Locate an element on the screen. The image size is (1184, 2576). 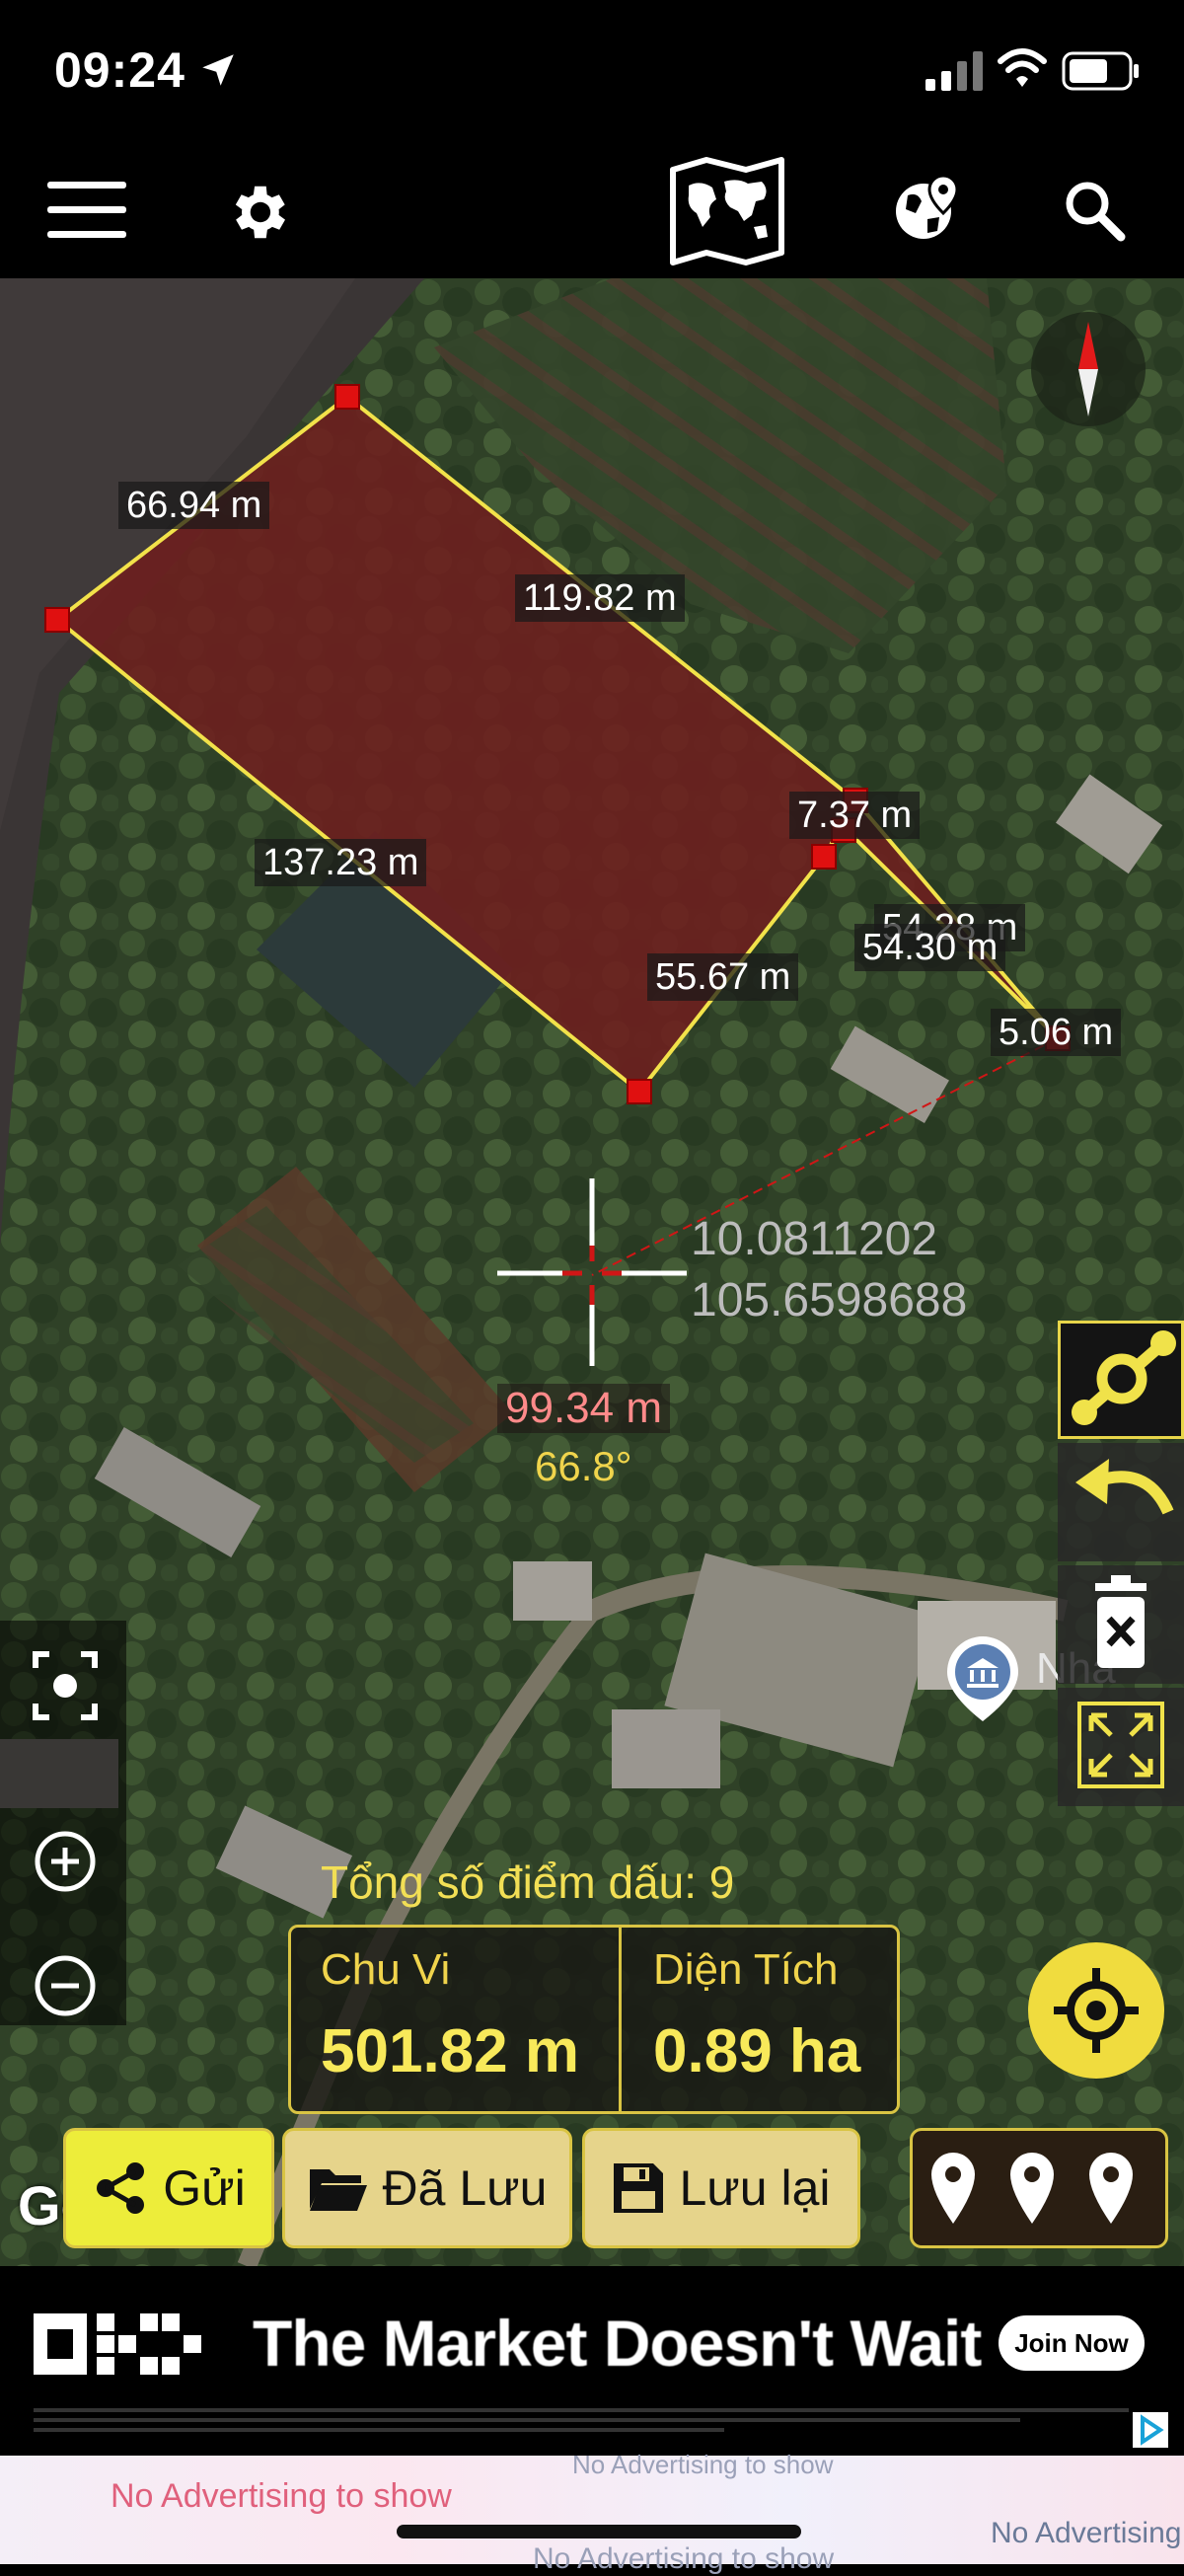
segment-label: 119.82 m is located at coordinates (600, 598).